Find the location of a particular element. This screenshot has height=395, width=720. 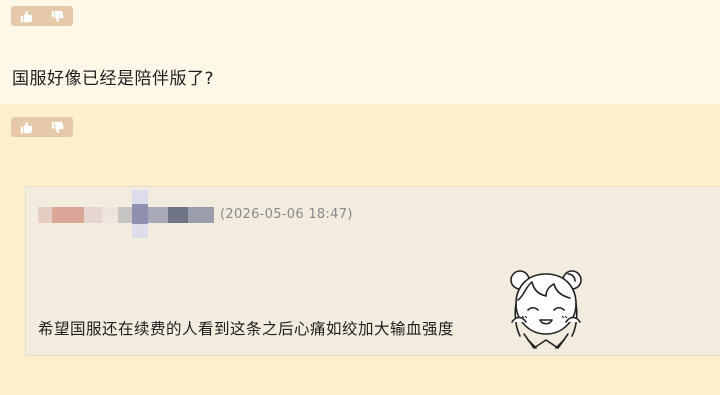

reply-timestamp: (2026-05-06 18:47) is located at coordinates (286, 214).